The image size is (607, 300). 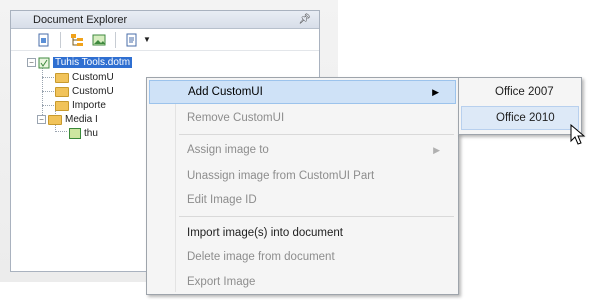 I want to click on submenu-item-label: Office 2010, so click(x=525, y=118).